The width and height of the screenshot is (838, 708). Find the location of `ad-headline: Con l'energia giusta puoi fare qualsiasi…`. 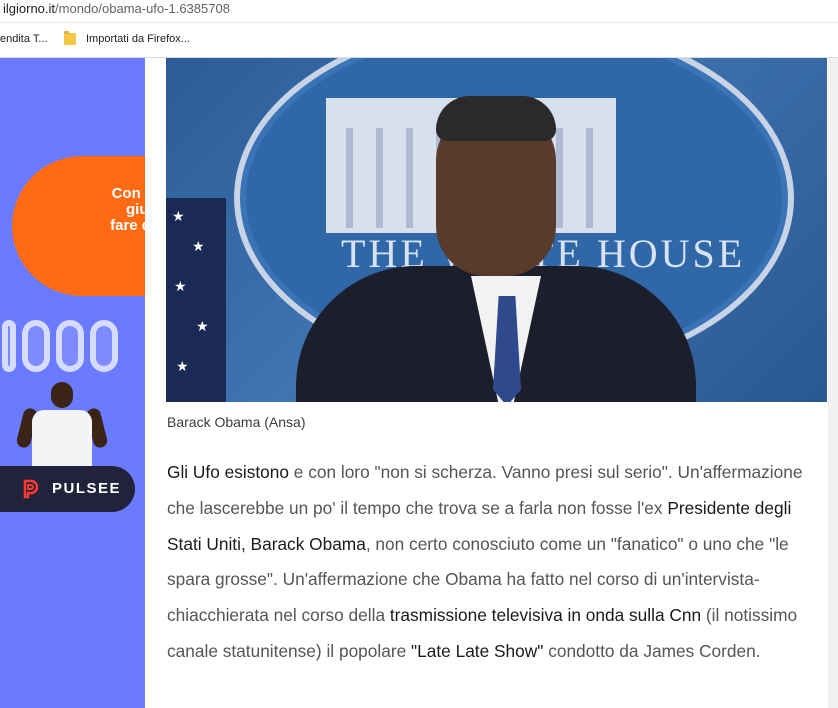

ad-headline: Con l'energia giusta puoi fare qualsiasi… is located at coordinates (127, 209).